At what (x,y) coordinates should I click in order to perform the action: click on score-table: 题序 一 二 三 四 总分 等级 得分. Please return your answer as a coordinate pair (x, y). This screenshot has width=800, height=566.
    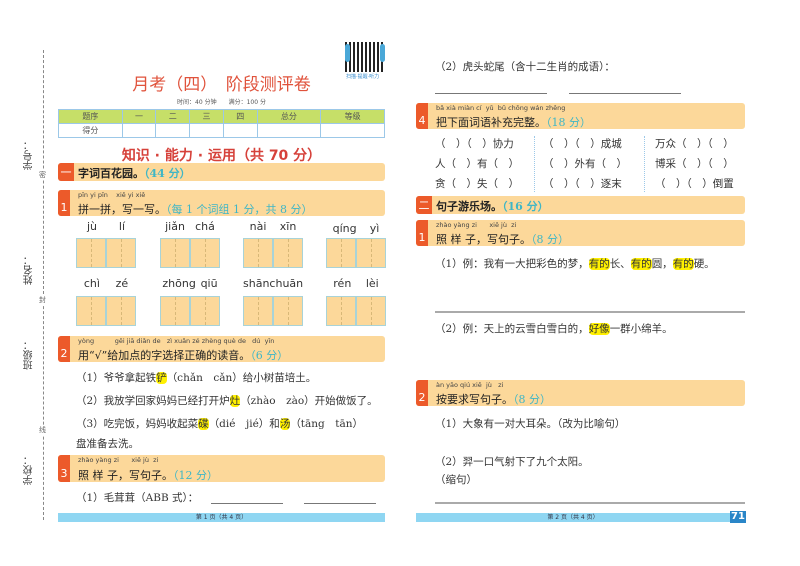
    Looking at the image, I should click on (221, 123).